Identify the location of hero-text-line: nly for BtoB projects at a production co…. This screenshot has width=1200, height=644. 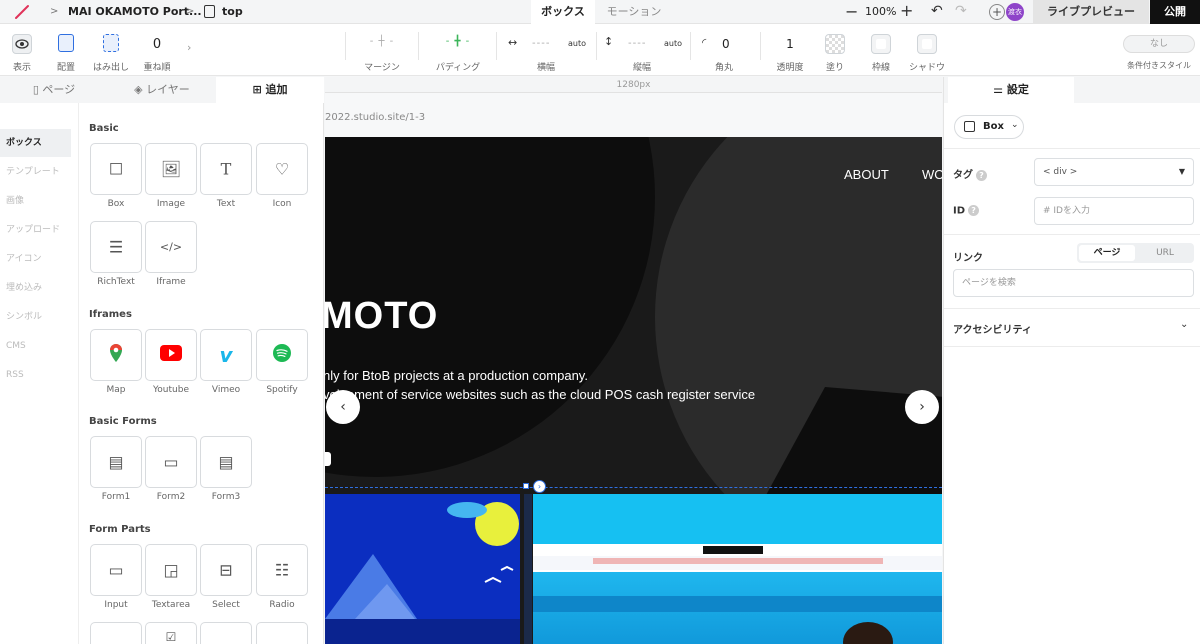
(456, 375).